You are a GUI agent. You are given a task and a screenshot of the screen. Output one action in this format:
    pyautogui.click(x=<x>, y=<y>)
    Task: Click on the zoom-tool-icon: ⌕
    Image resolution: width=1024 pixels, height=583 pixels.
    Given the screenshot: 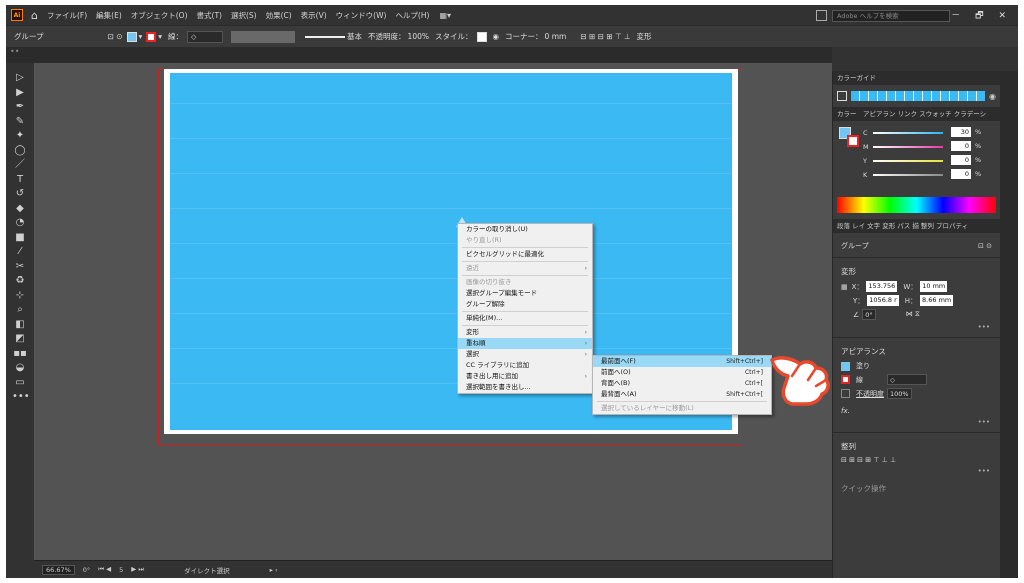 What is the action you would take?
    pyautogui.click(x=20, y=310)
    